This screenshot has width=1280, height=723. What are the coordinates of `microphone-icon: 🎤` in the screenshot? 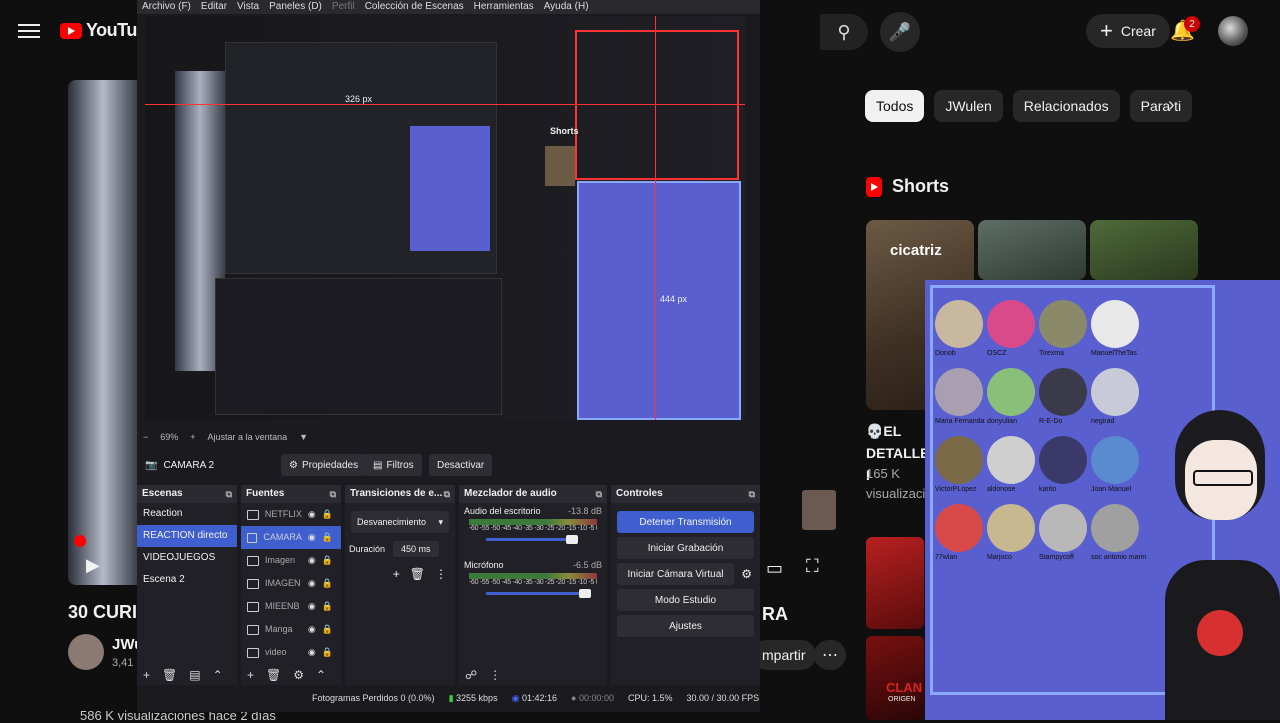 It's located at (900, 32).